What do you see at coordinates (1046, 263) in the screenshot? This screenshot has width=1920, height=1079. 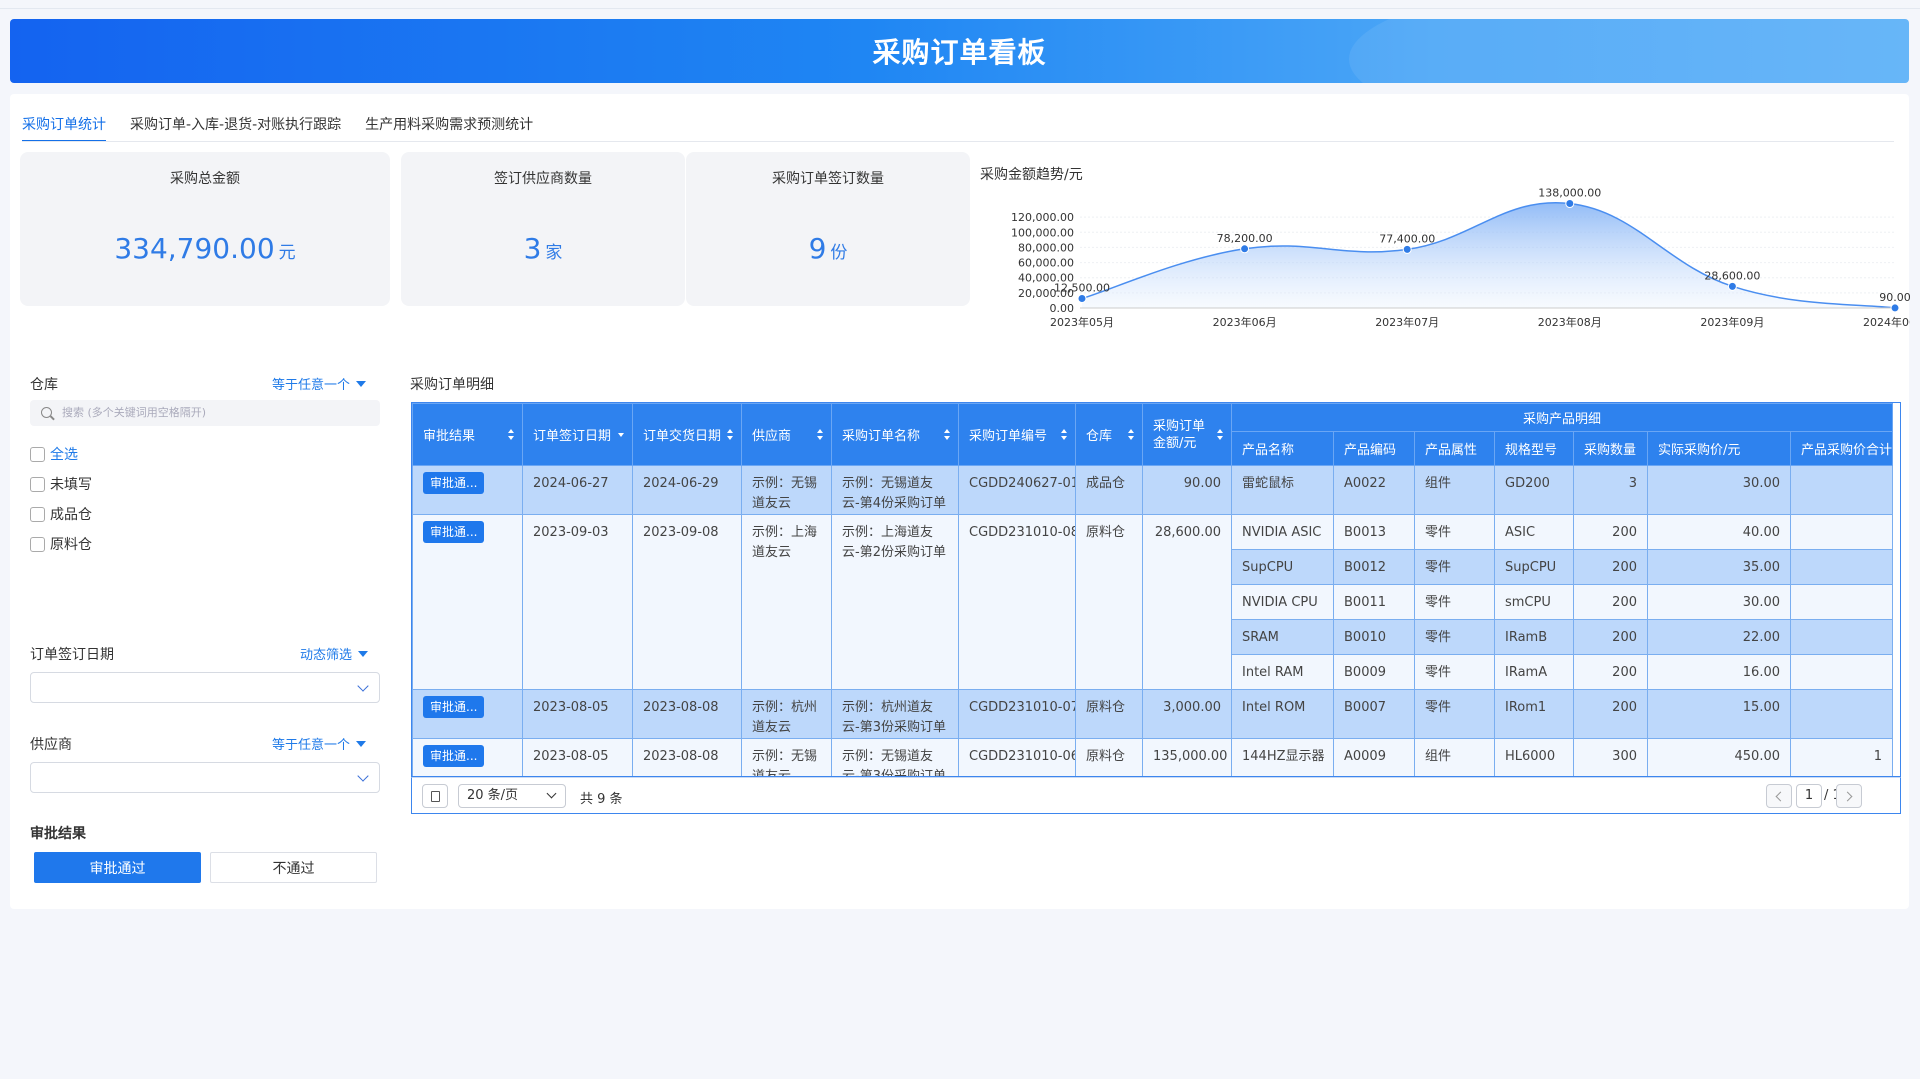 I see `y-tick-label: 60,000.00` at bounding box center [1046, 263].